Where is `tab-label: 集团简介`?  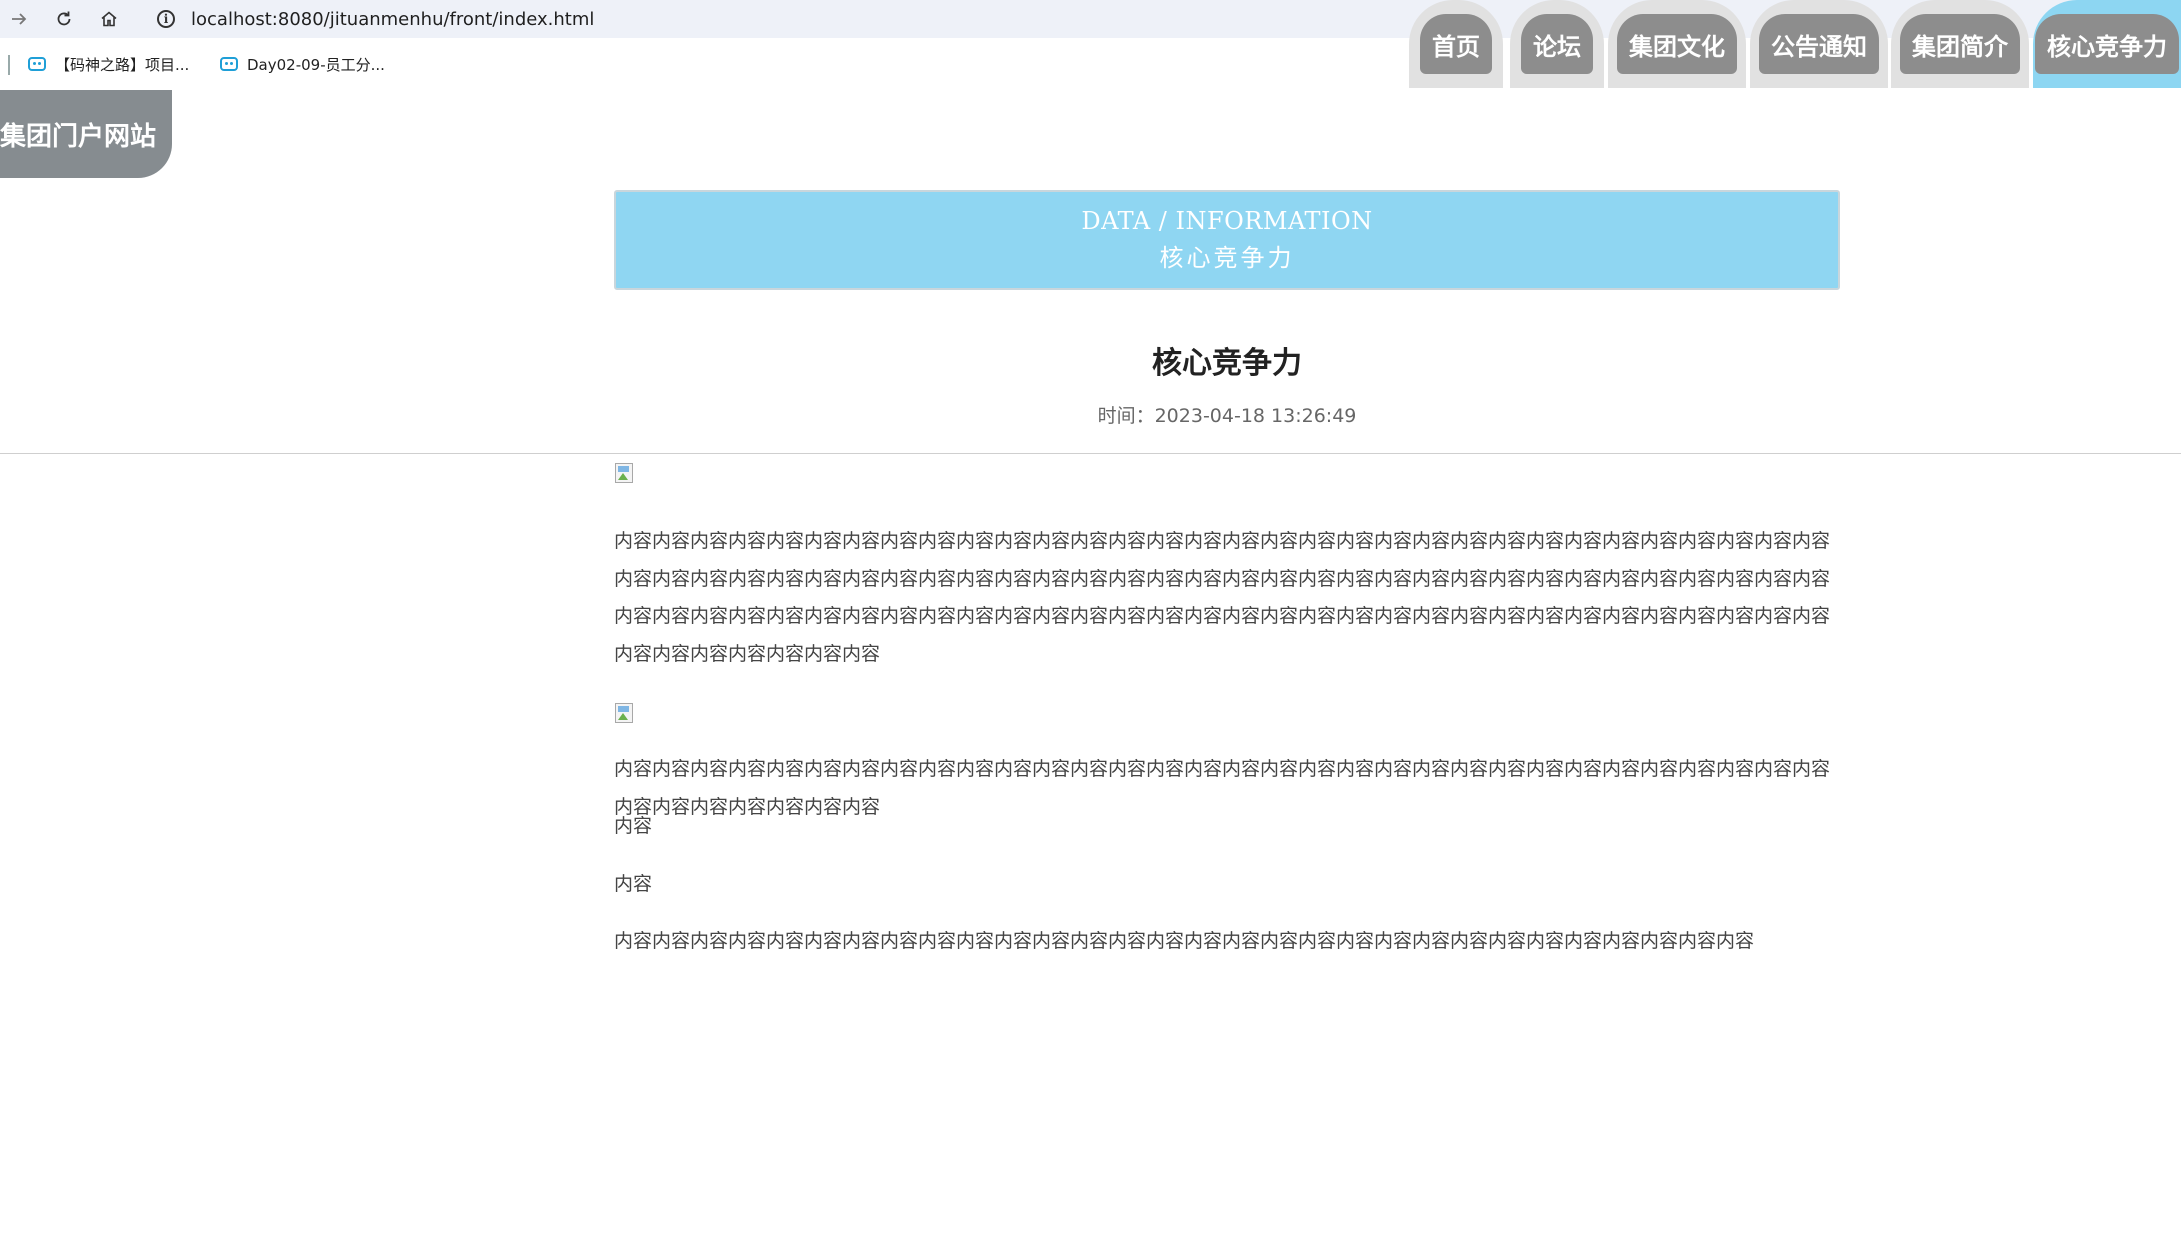 tab-label: 集团简介 is located at coordinates (1960, 44).